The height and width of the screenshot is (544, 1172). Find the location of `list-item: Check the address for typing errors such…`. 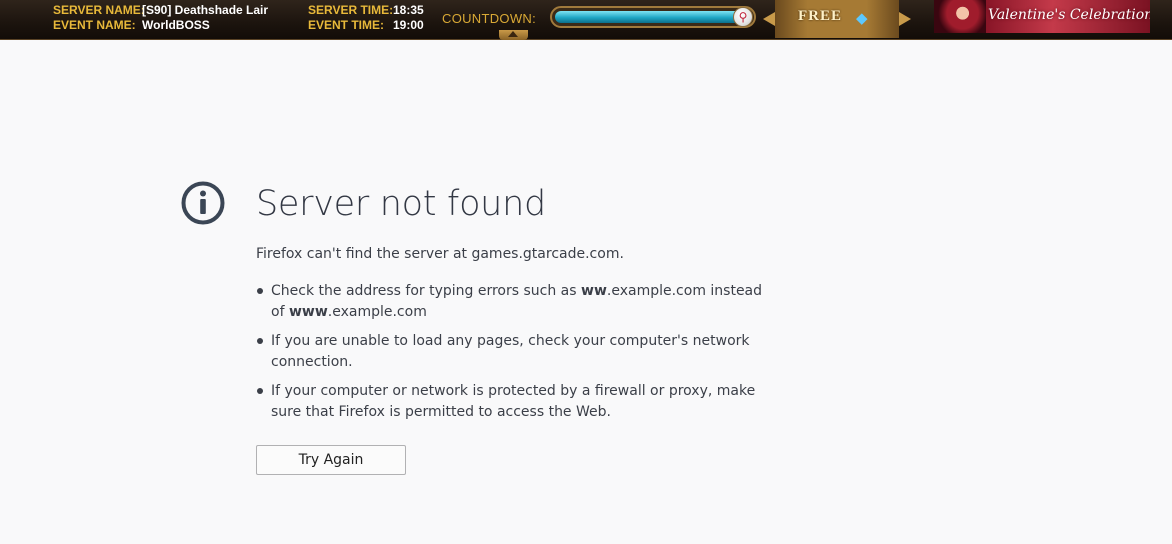

list-item: Check the address for typing errors such… is located at coordinates (511, 302).